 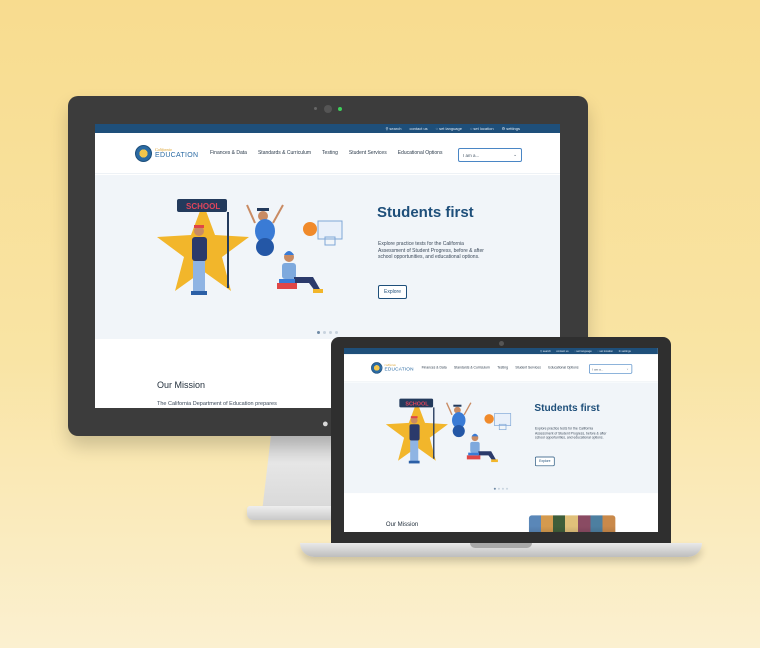 What do you see at coordinates (328, 109) in the screenshot?
I see `monitor-camera` at bounding box center [328, 109].